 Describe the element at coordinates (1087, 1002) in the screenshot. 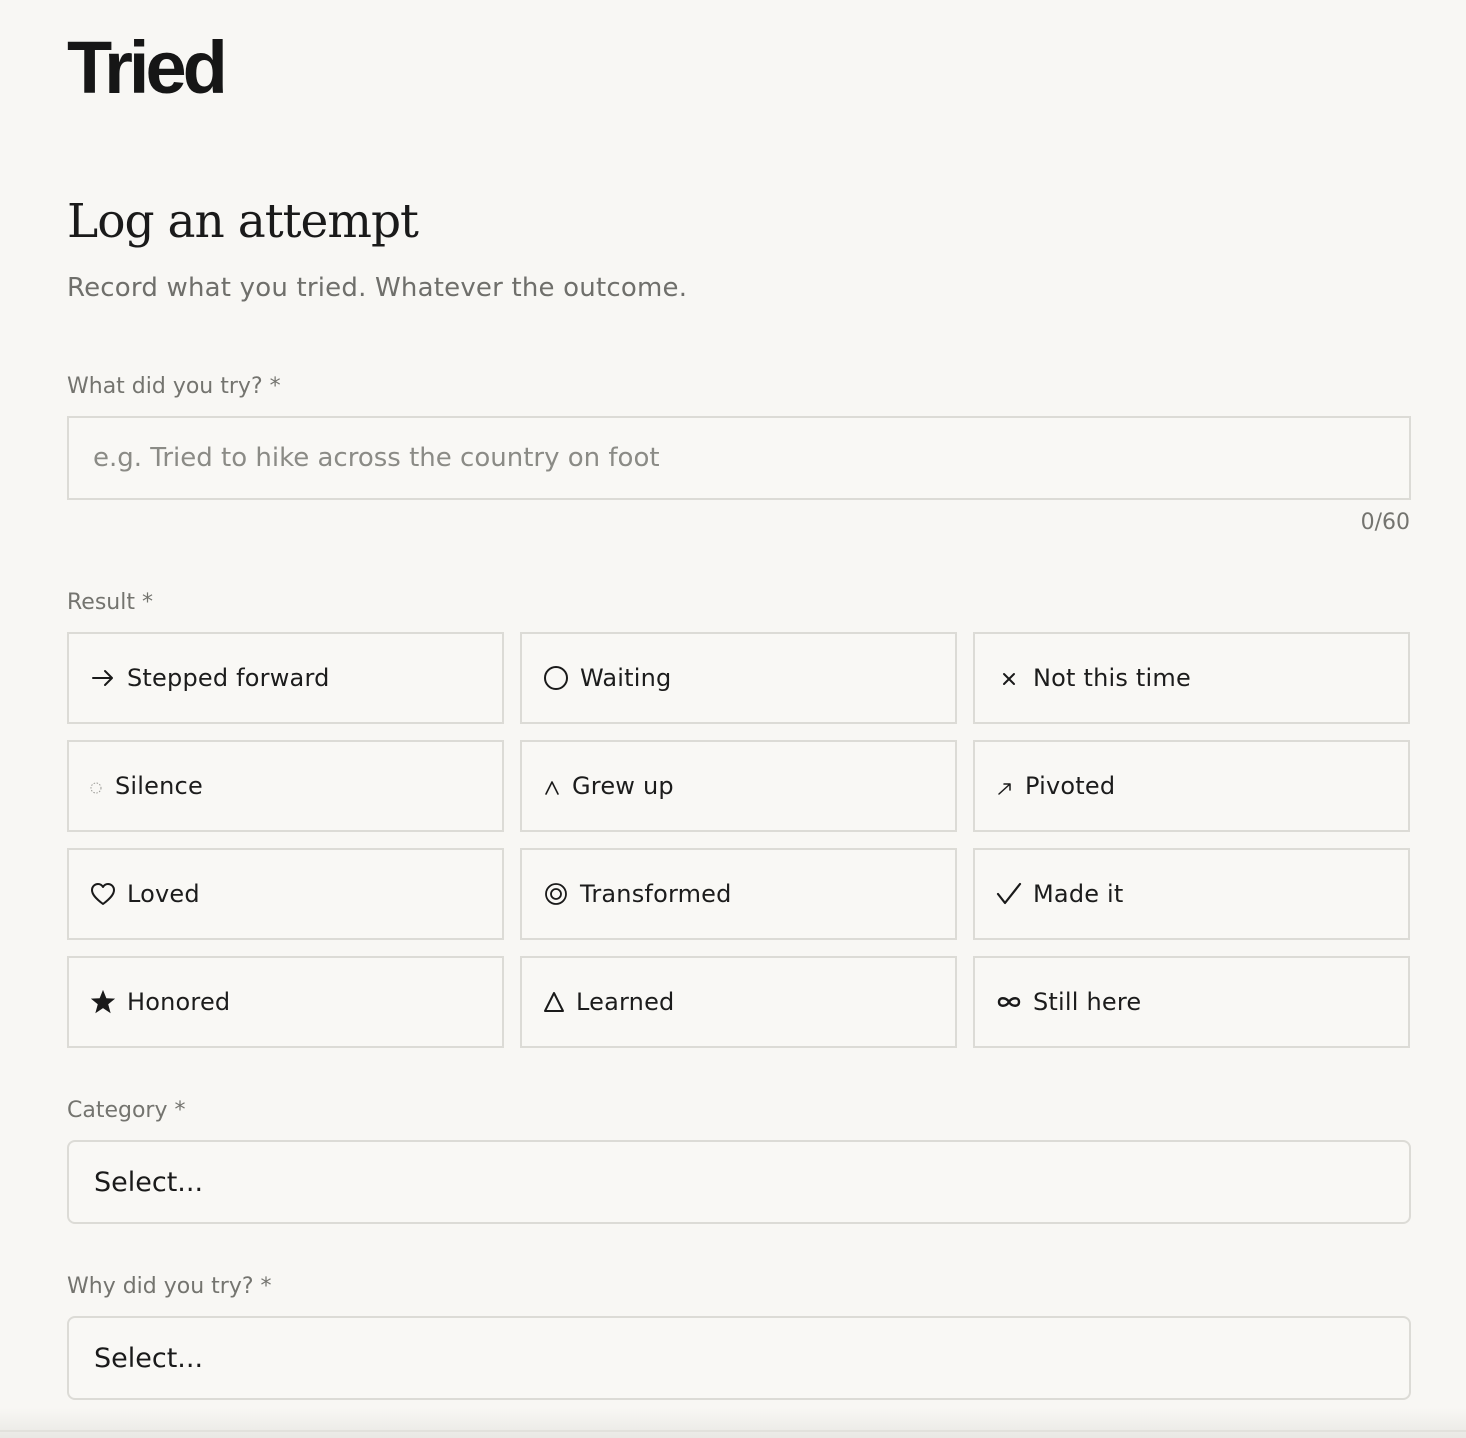

I see `result-option-label: Still here` at that location.